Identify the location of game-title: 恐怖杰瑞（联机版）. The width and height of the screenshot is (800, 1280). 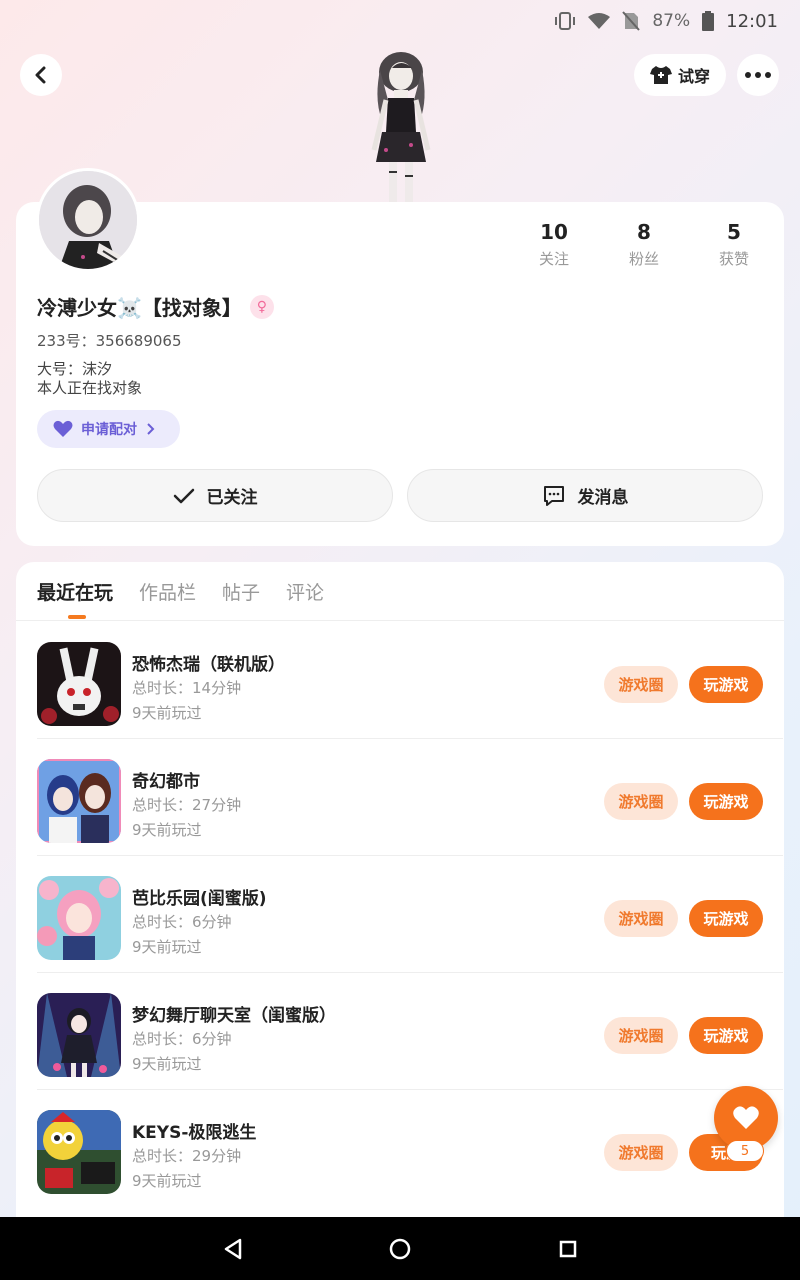
(208, 665).